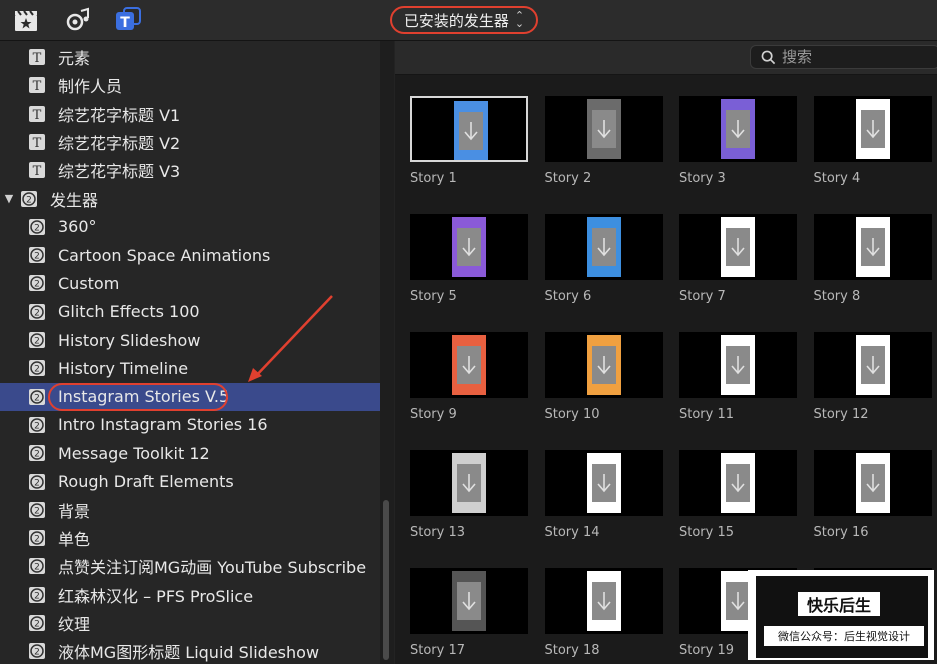  I want to click on sidebar-generator-item: 2 Instagram Stories V.5, so click(190, 396).